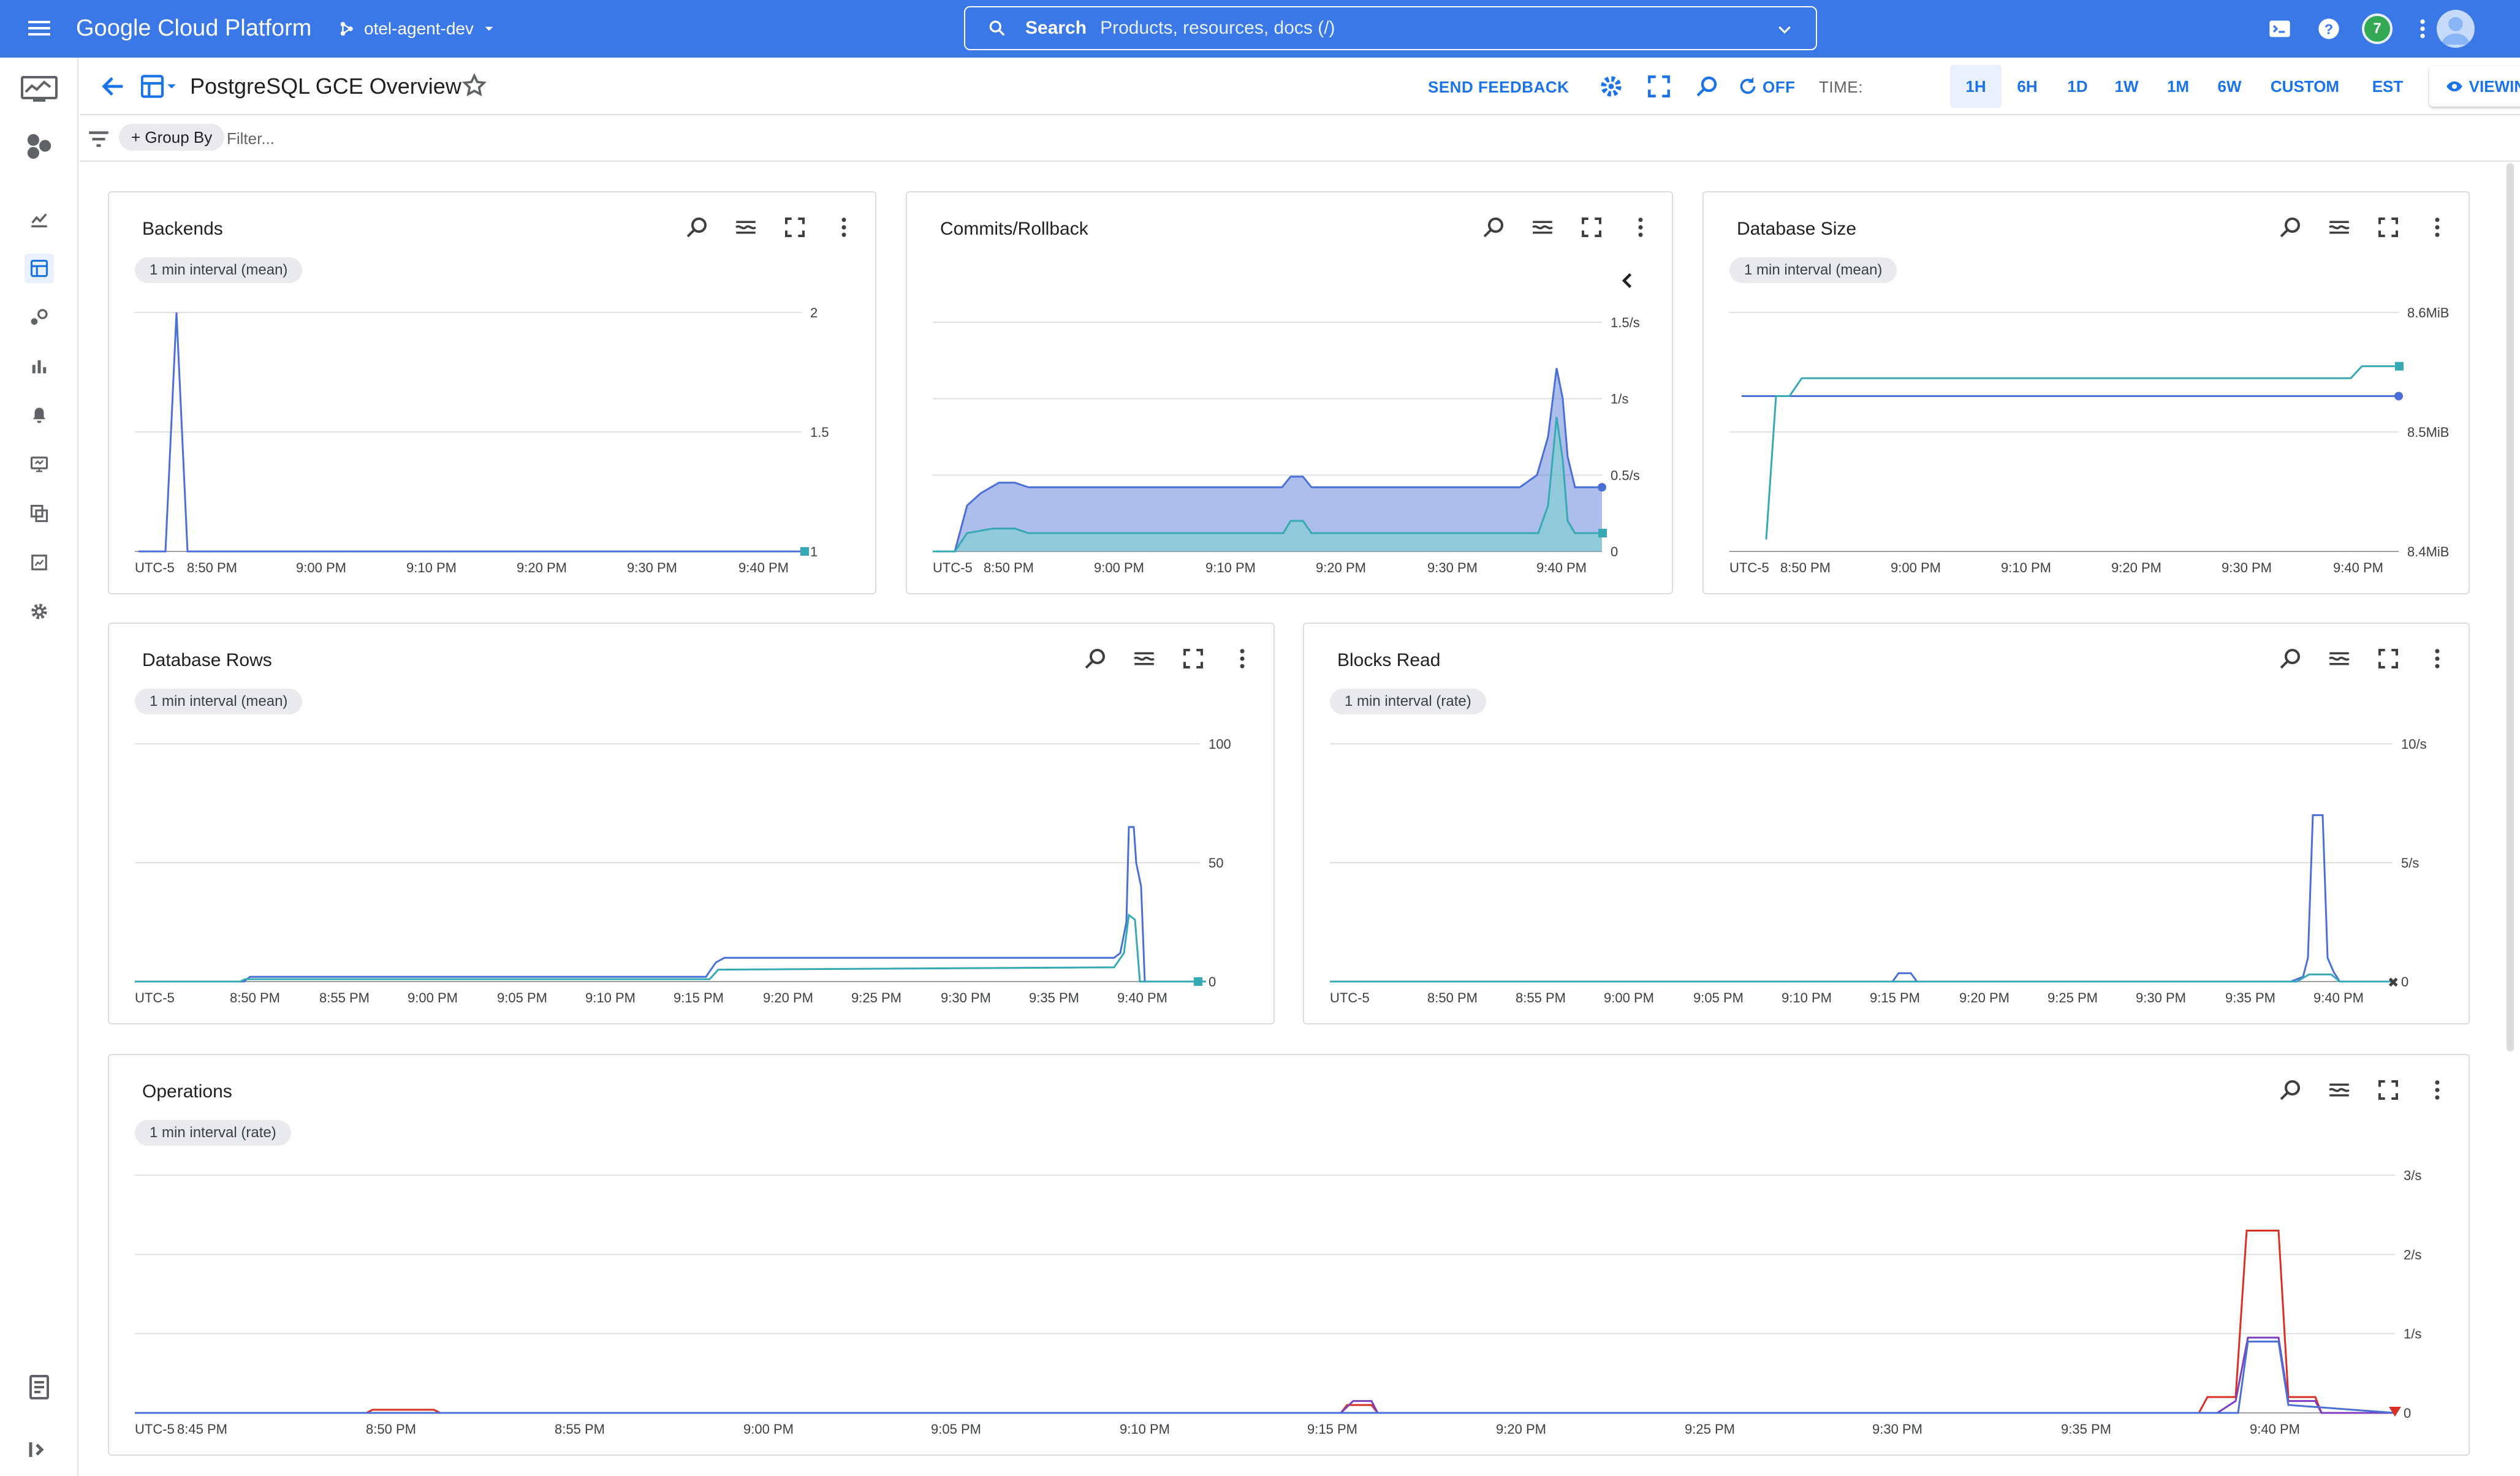  I want to click on account-avatar, so click(2456, 29).